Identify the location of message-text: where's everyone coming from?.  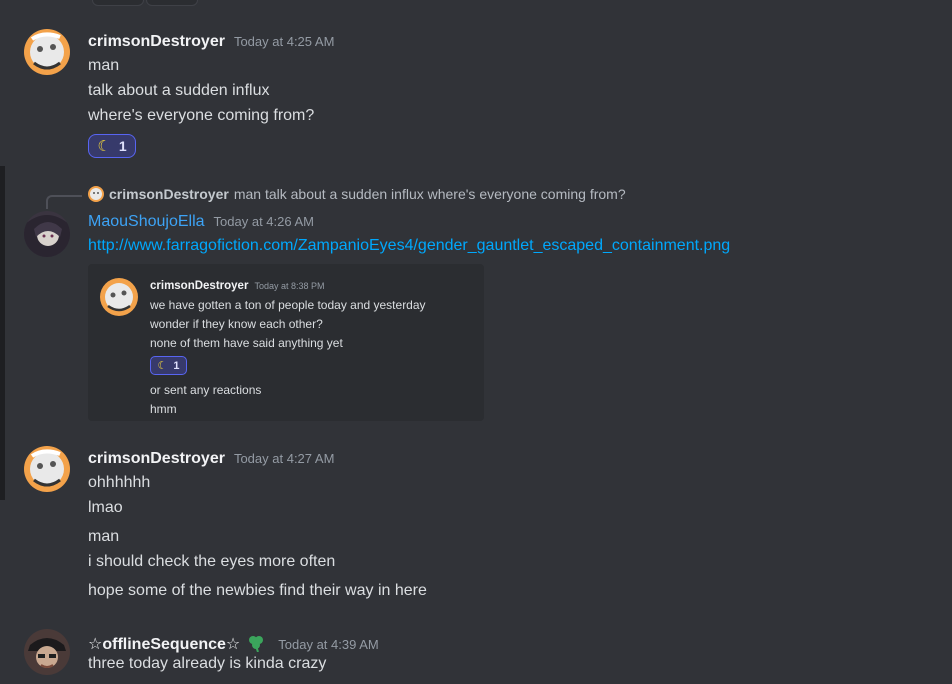
(201, 115).